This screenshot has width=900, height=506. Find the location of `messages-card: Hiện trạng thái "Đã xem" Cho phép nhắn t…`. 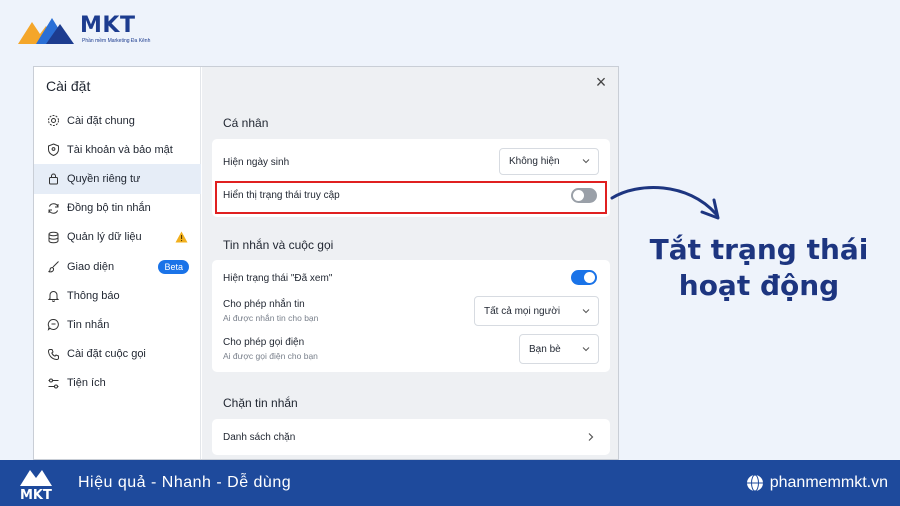

messages-card: Hiện trạng thái "Đã xem" Cho phép nhắn t… is located at coordinates (411, 316).